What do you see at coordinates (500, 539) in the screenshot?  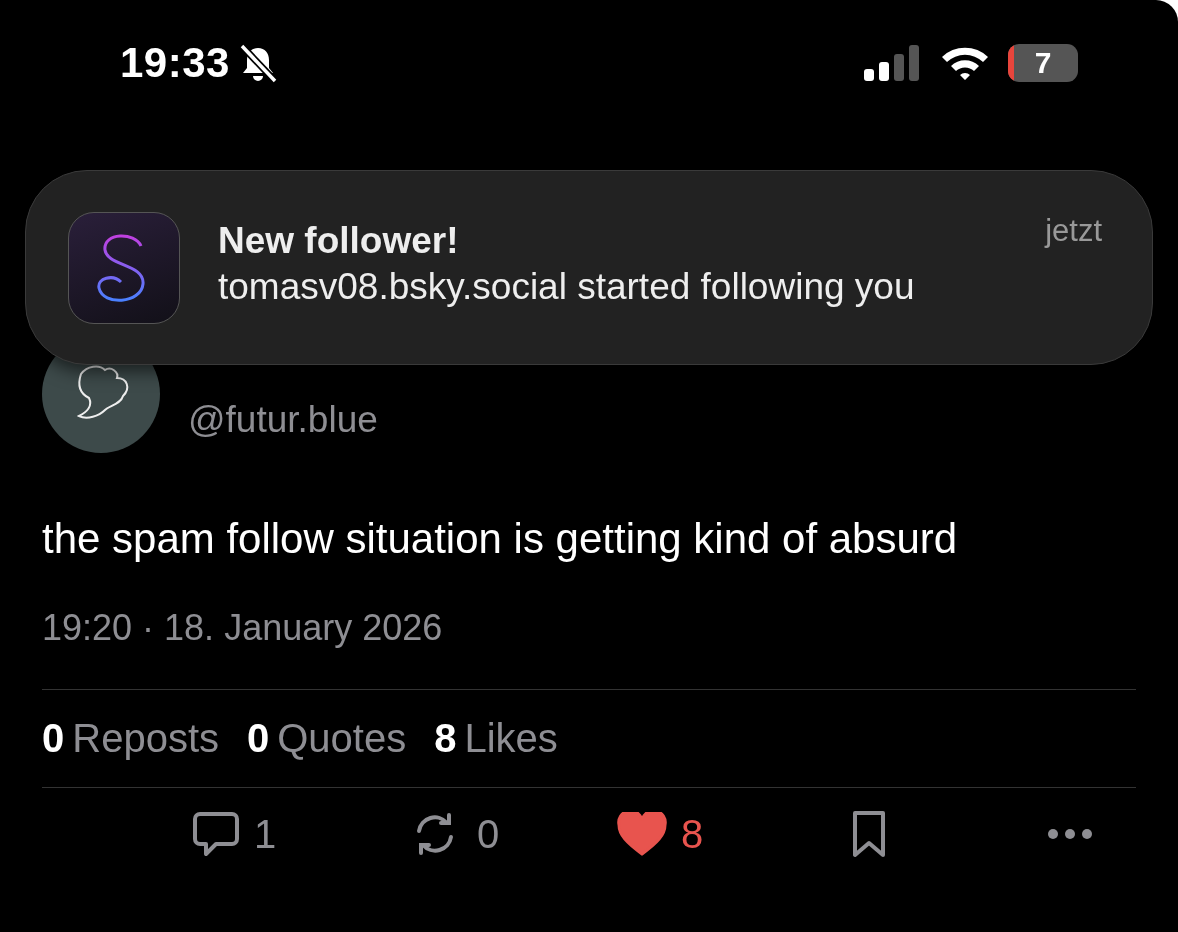 I see `post-text: the spam follow situation is getting kind of absurd` at bounding box center [500, 539].